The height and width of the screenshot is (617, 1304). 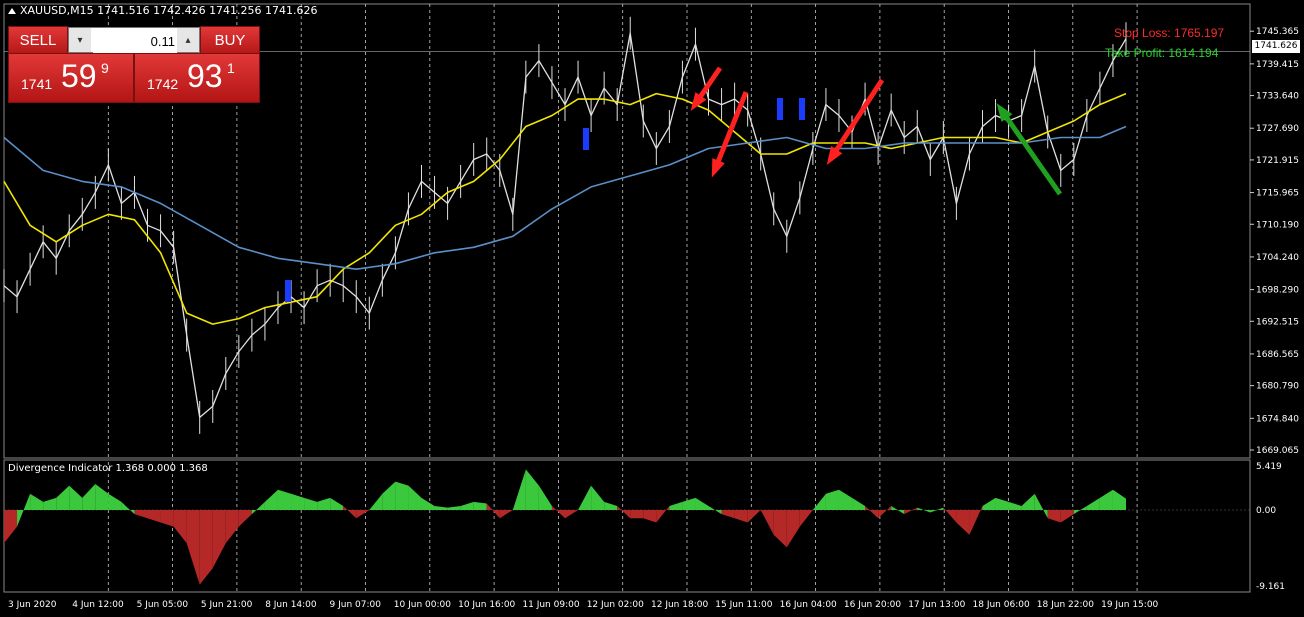 I want to click on sell-price-major: 1741, so click(x=37, y=84).